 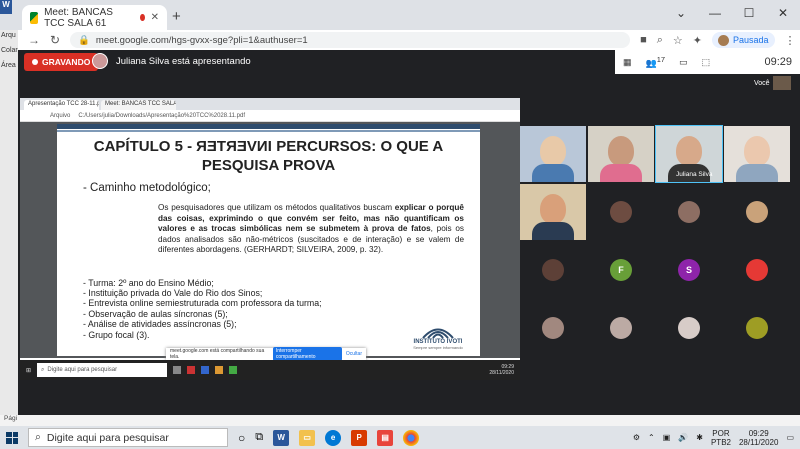 I want to click on task-view-icon: ⧉, so click(x=259, y=437).